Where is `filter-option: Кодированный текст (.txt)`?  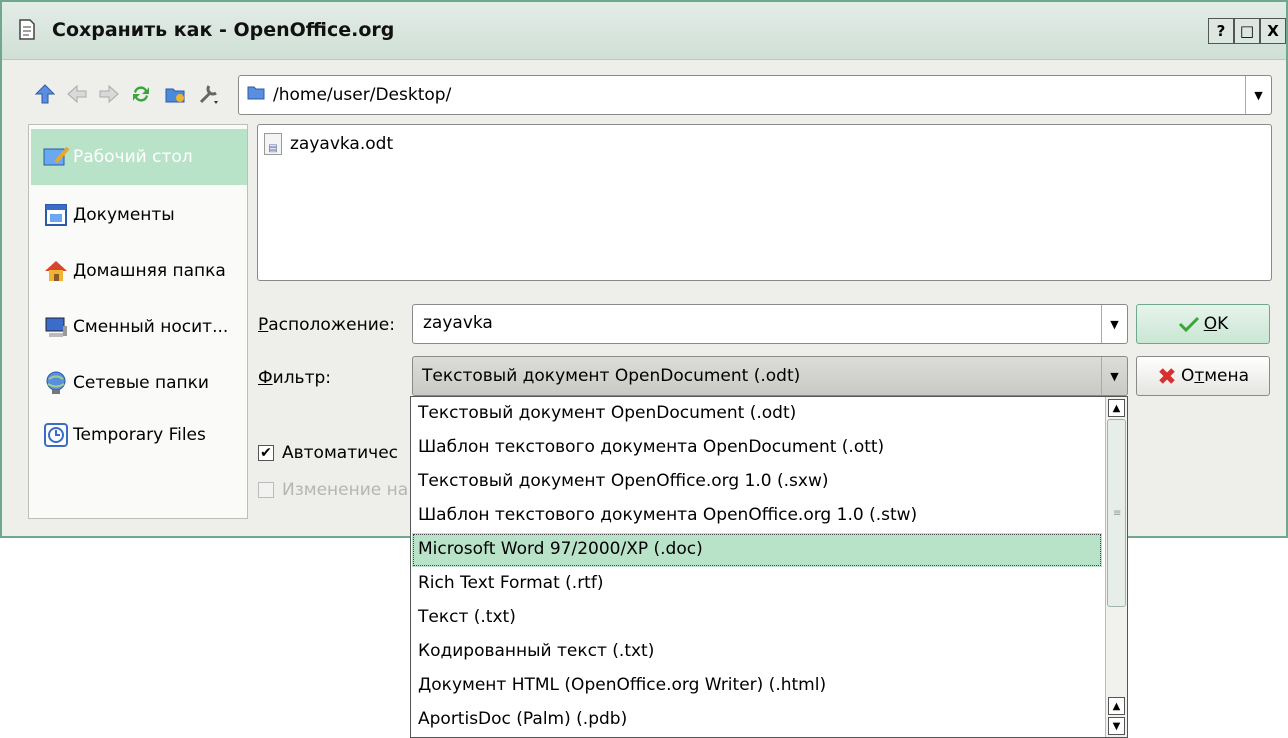 filter-option: Кодированный текст (.txt) is located at coordinates (757, 652).